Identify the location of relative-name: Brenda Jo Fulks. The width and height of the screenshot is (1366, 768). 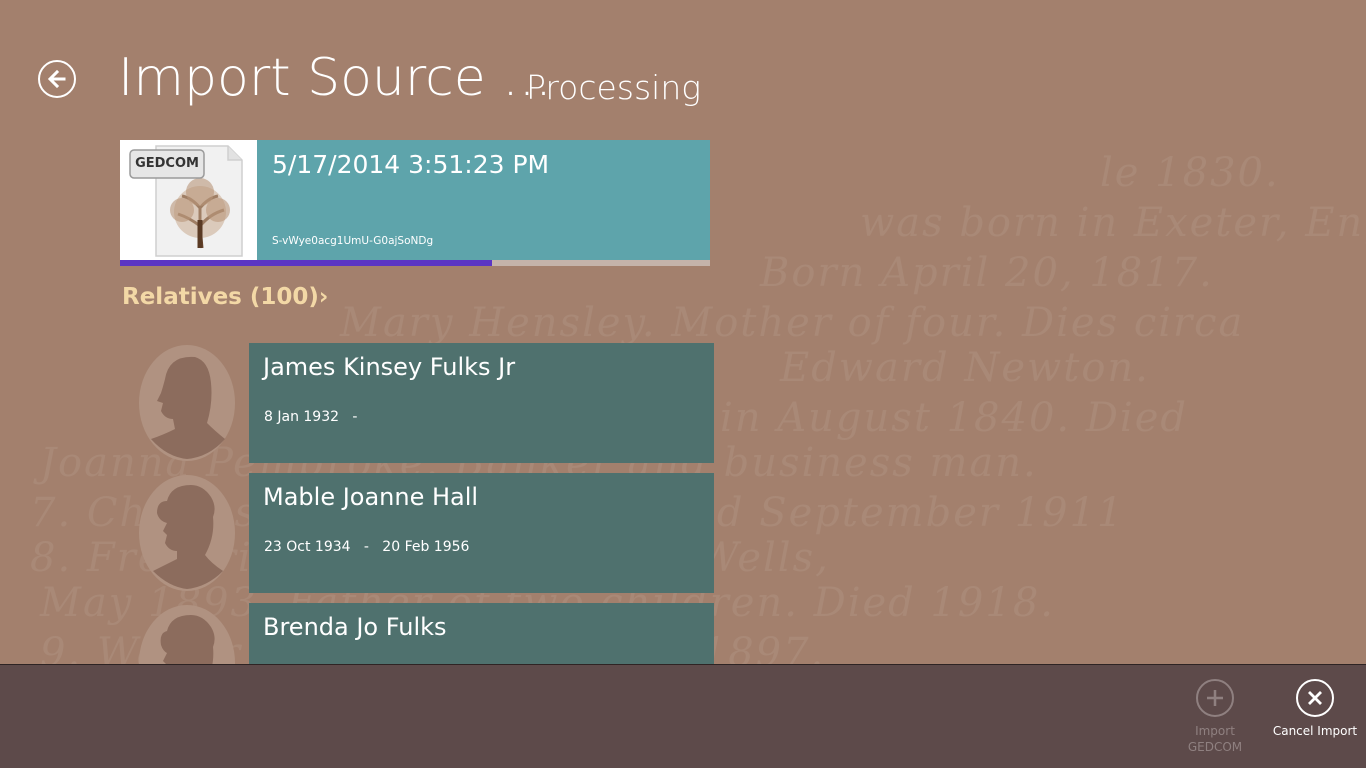
(355, 627).